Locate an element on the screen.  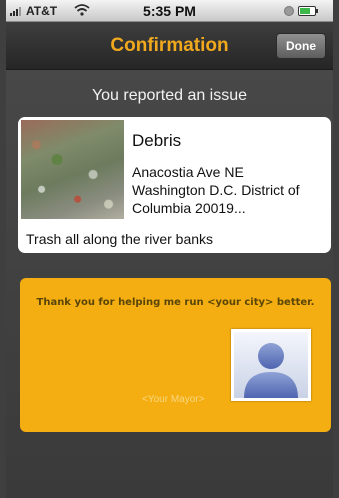
mayor-name: <Your Mayor> is located at coordinates (173, 399).